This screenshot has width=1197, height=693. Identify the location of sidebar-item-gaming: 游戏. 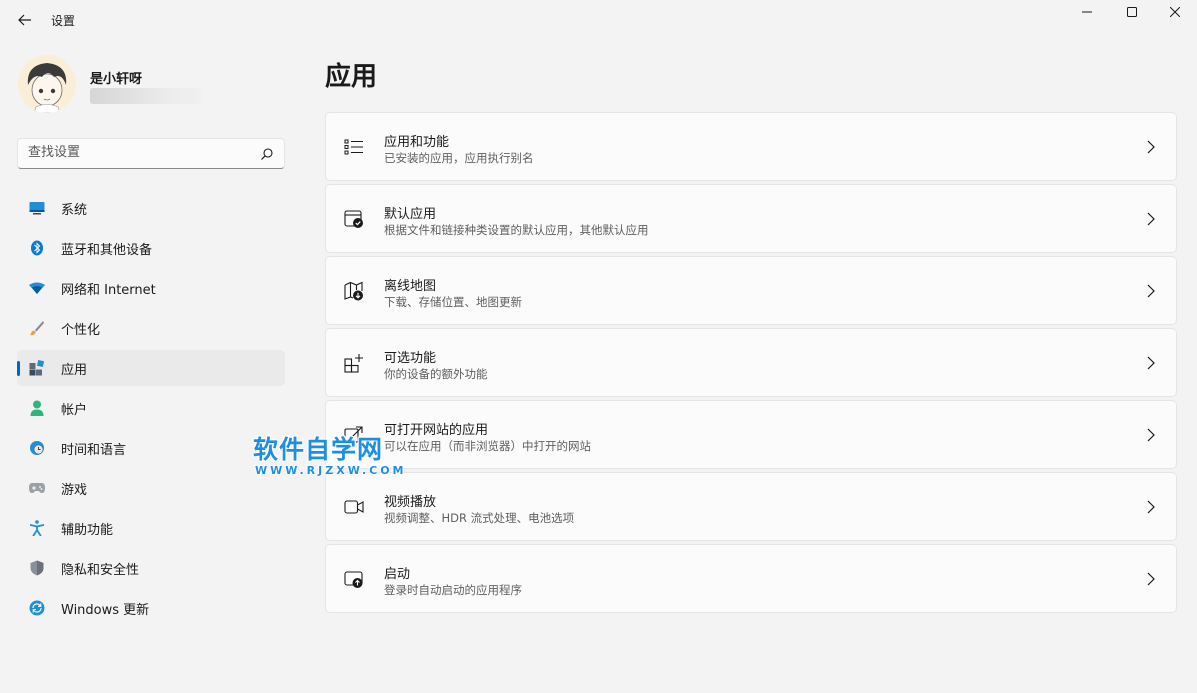
(151, 488).